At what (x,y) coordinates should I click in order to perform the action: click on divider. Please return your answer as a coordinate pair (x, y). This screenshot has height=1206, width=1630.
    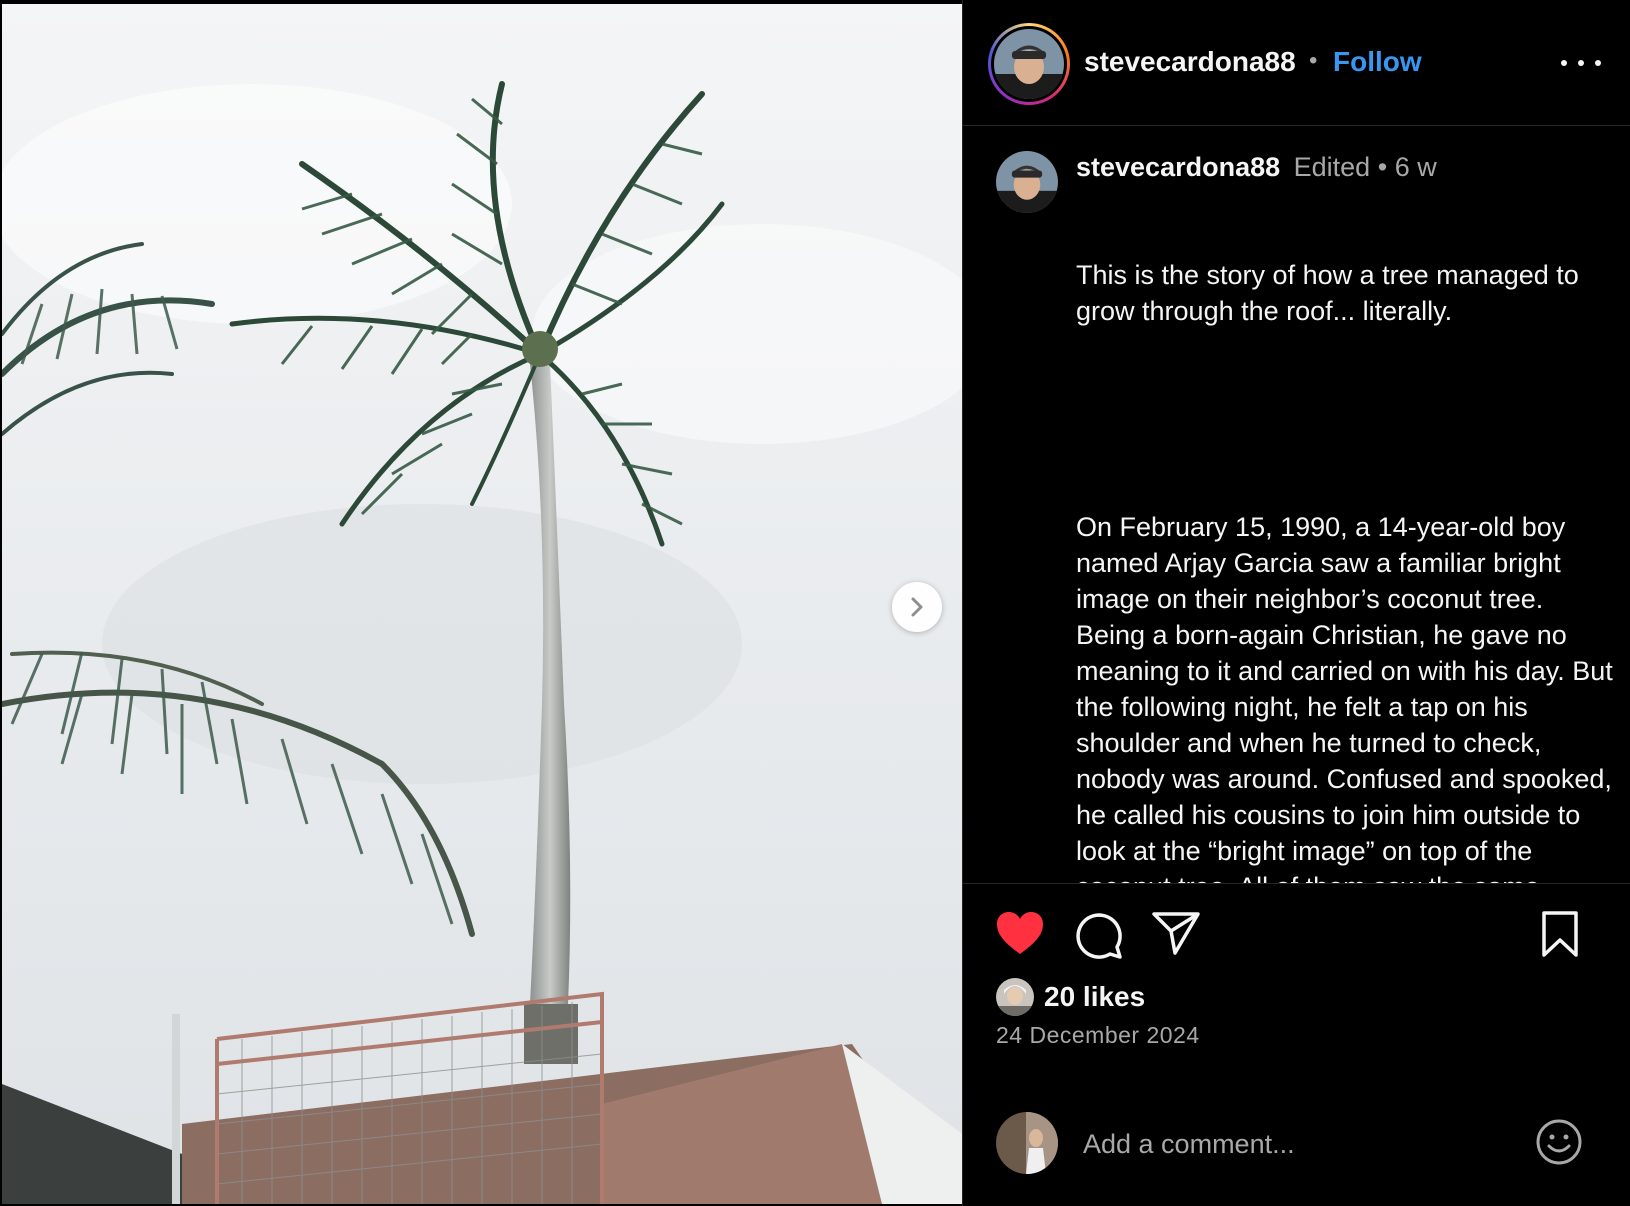
    Looking at the image, I should click on (1296, 883).